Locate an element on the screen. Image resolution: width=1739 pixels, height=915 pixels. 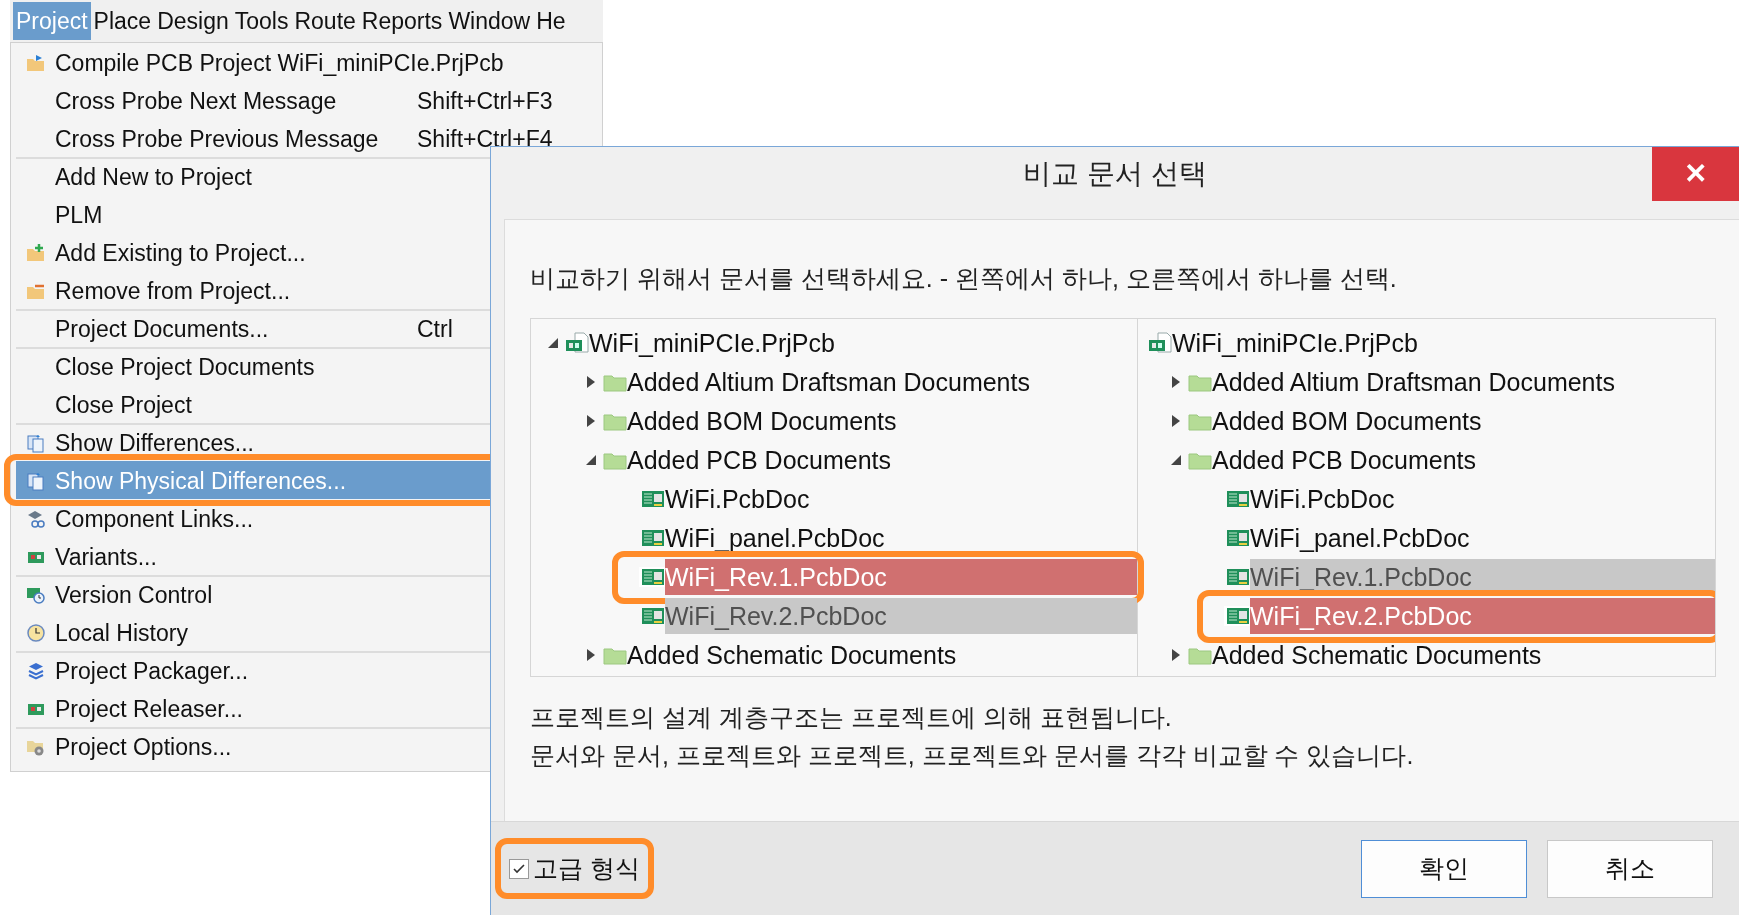
menu-bar-item: Reports is located at coordinates (402, 21).